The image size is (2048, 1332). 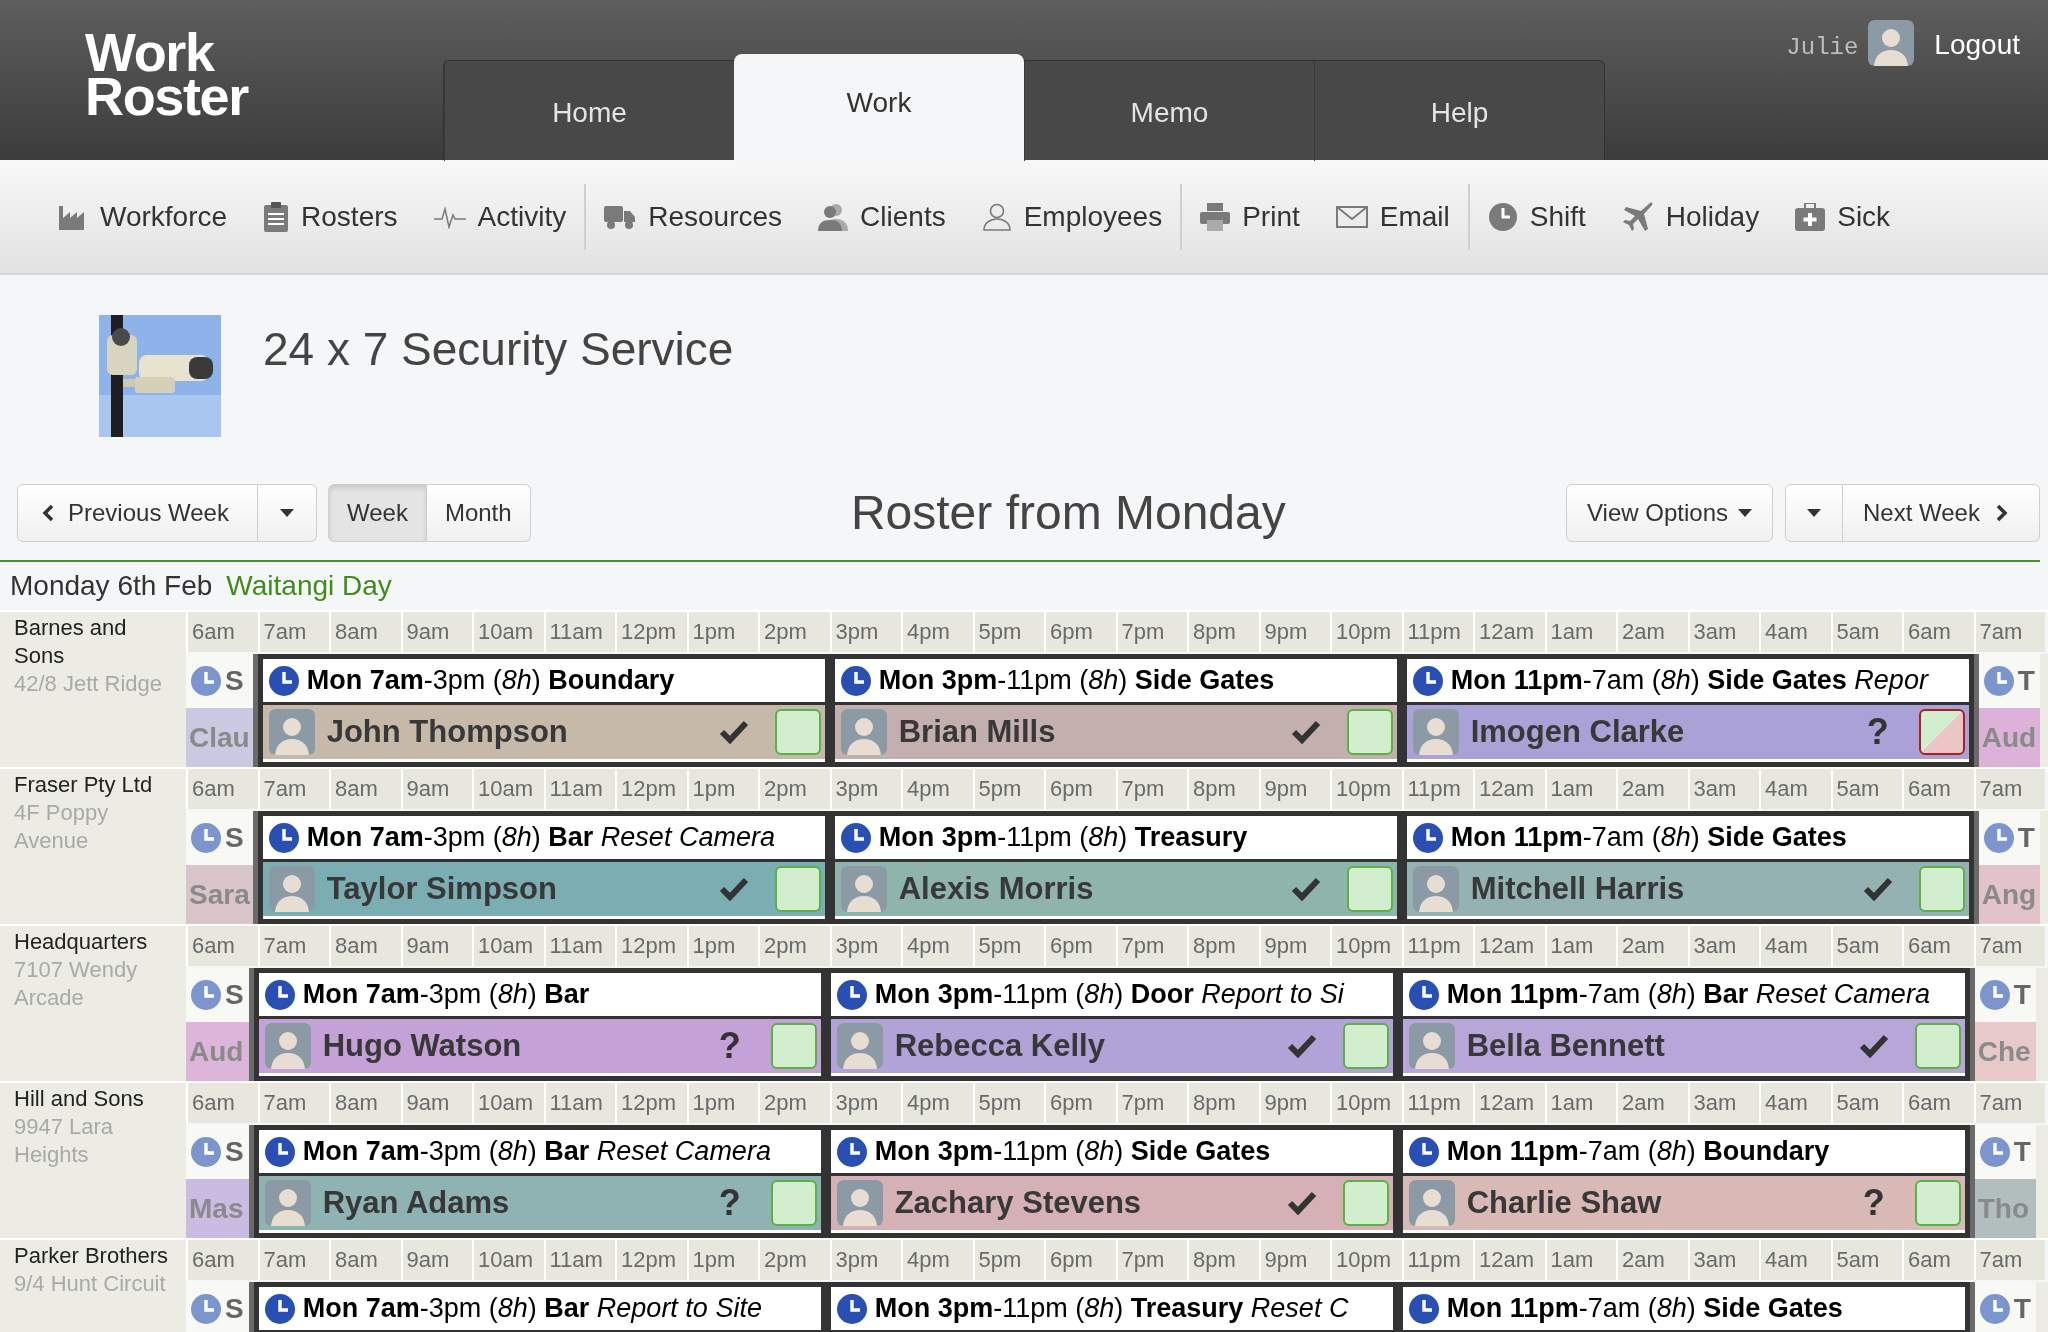 What do you see at coordinates (276, 216) in the screenshot?
I see `clipboard-icon` at bounding box center [276, 216].